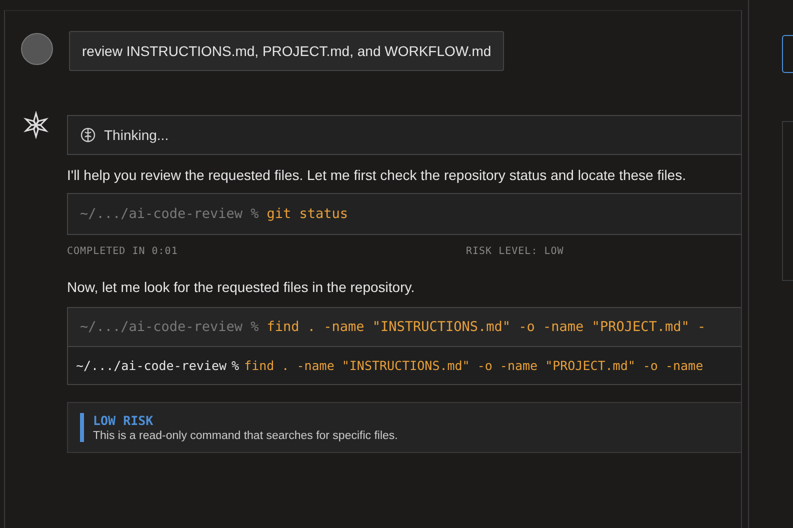 The width and height of the screenshot is (793, 528). Describe the element at coordinates (307, 214) in the screenshot. I see `command-text: git status` at that location.